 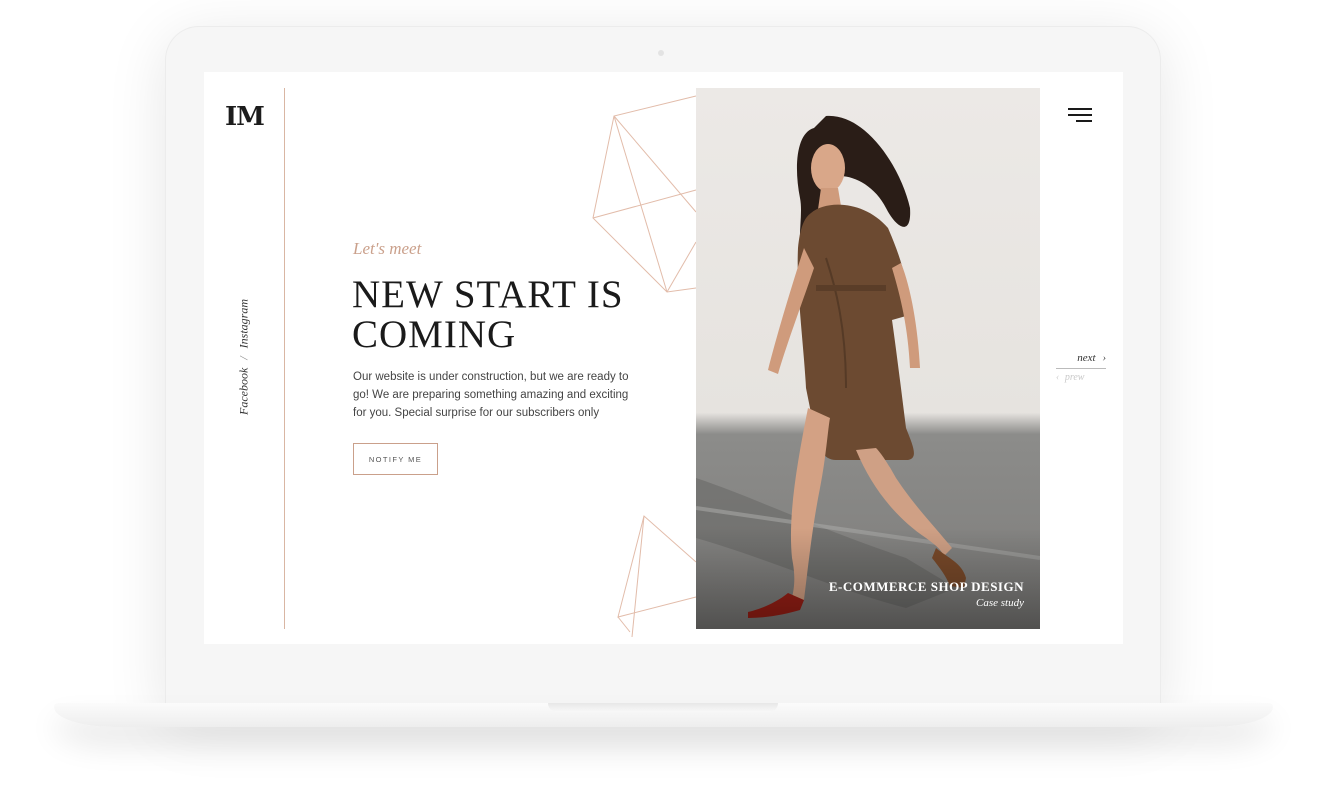 I want to click on chevron-left-icon: ‹, so click(x=1058, y=377).